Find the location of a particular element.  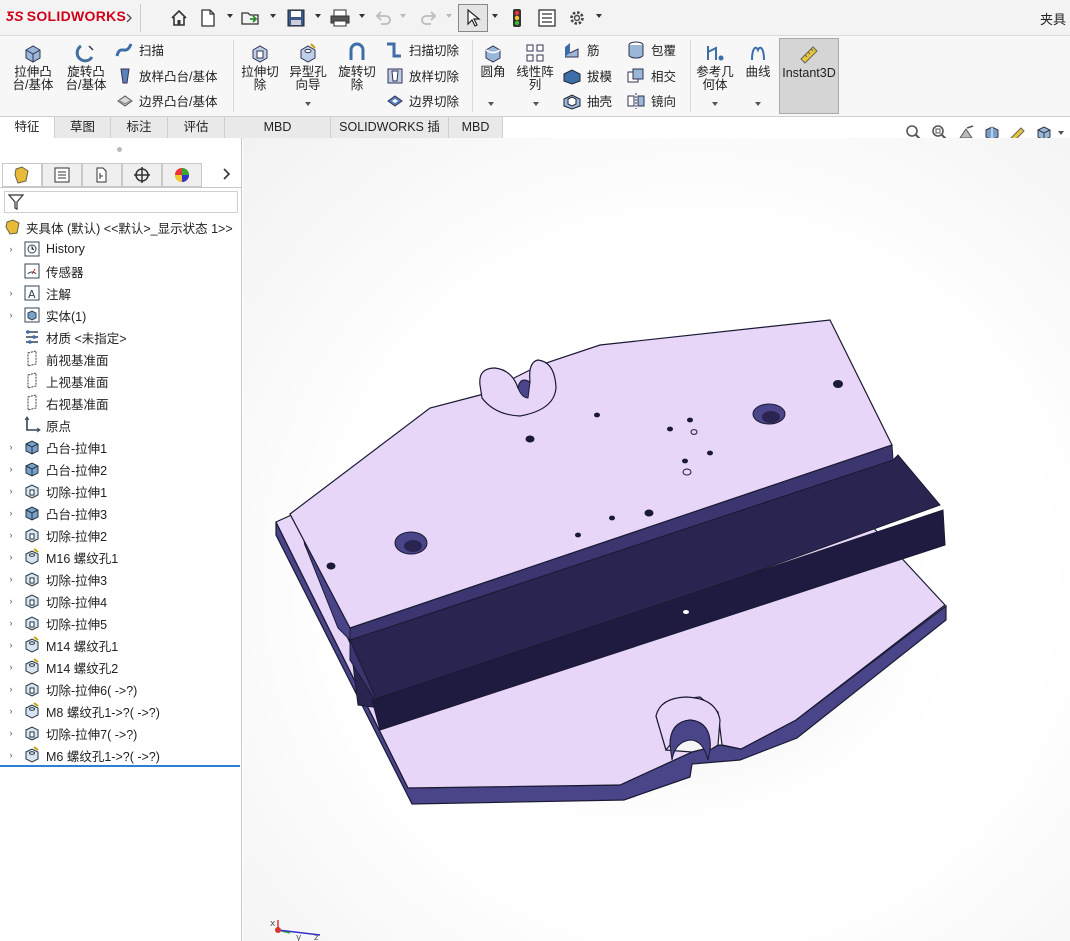

intersect-button: 相交 is located at coordinates (651, 75).